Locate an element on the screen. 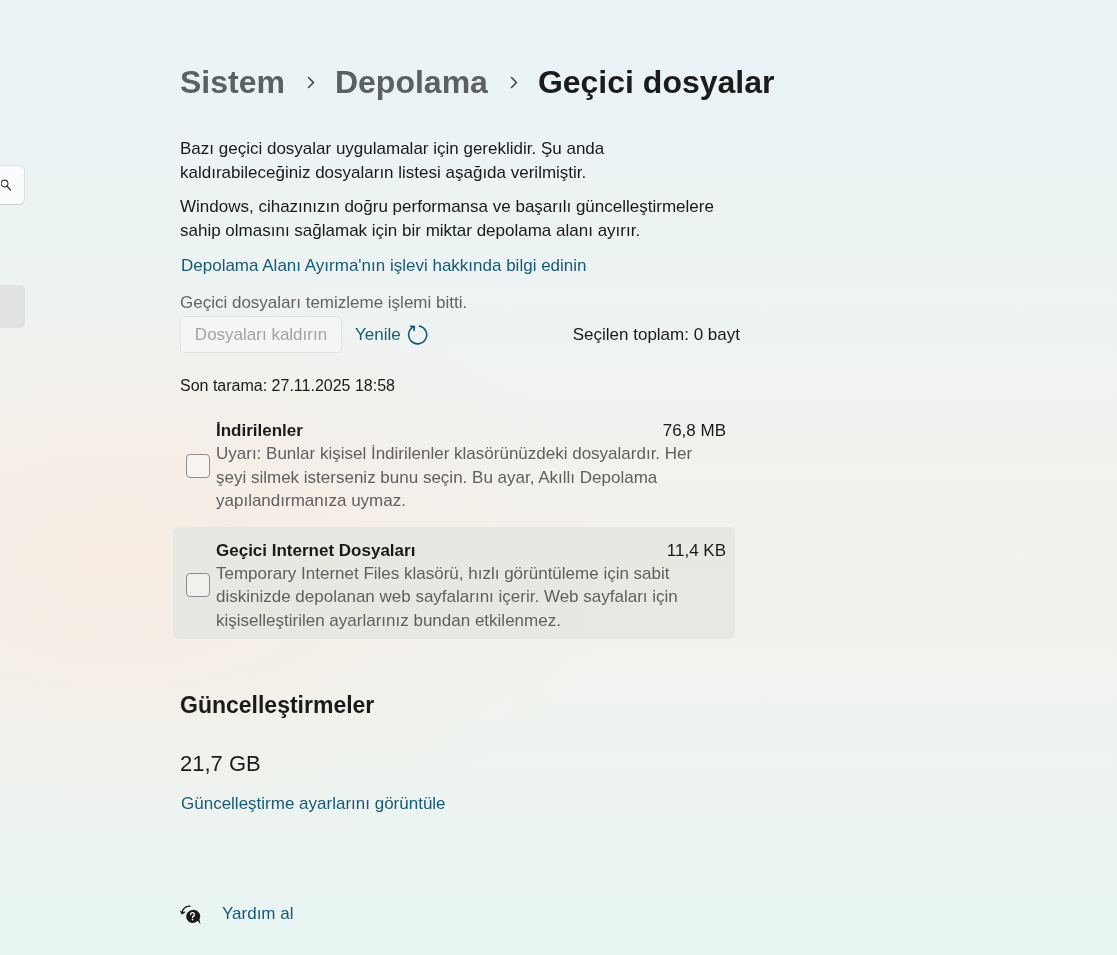  breadcrumb-link: Depolama is located at coordinates (411, 82).